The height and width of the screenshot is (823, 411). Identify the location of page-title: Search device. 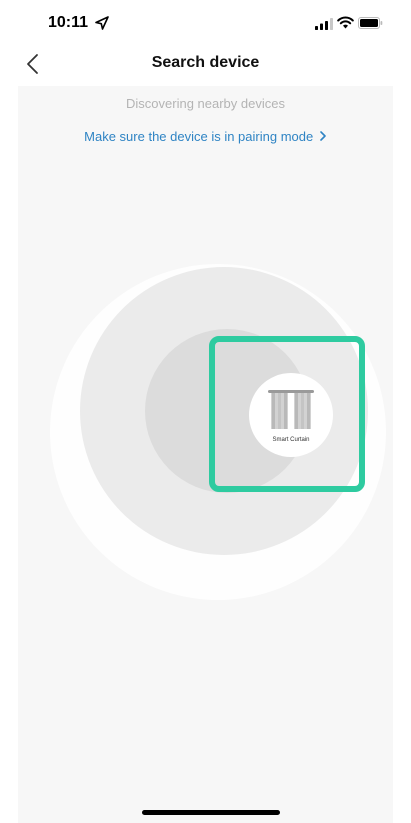
(205, 62).